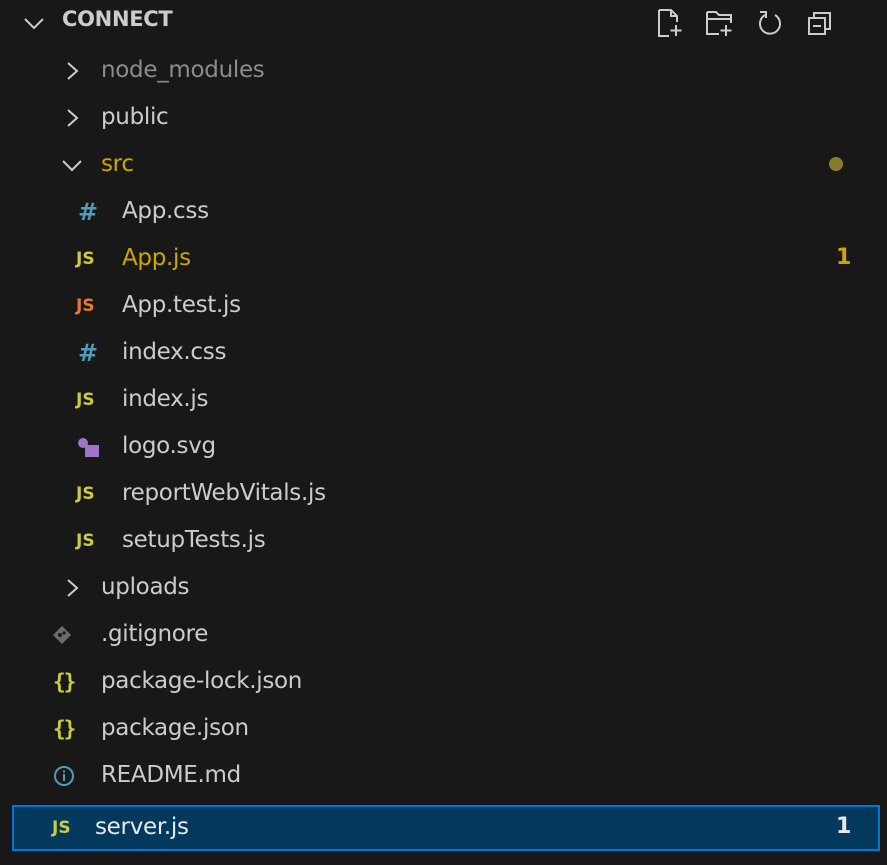 This screenshot has width=887, height=865. Describe the element at coordinates (117, 164) in the screenshot. I see `tree-item-label: src` at that location.